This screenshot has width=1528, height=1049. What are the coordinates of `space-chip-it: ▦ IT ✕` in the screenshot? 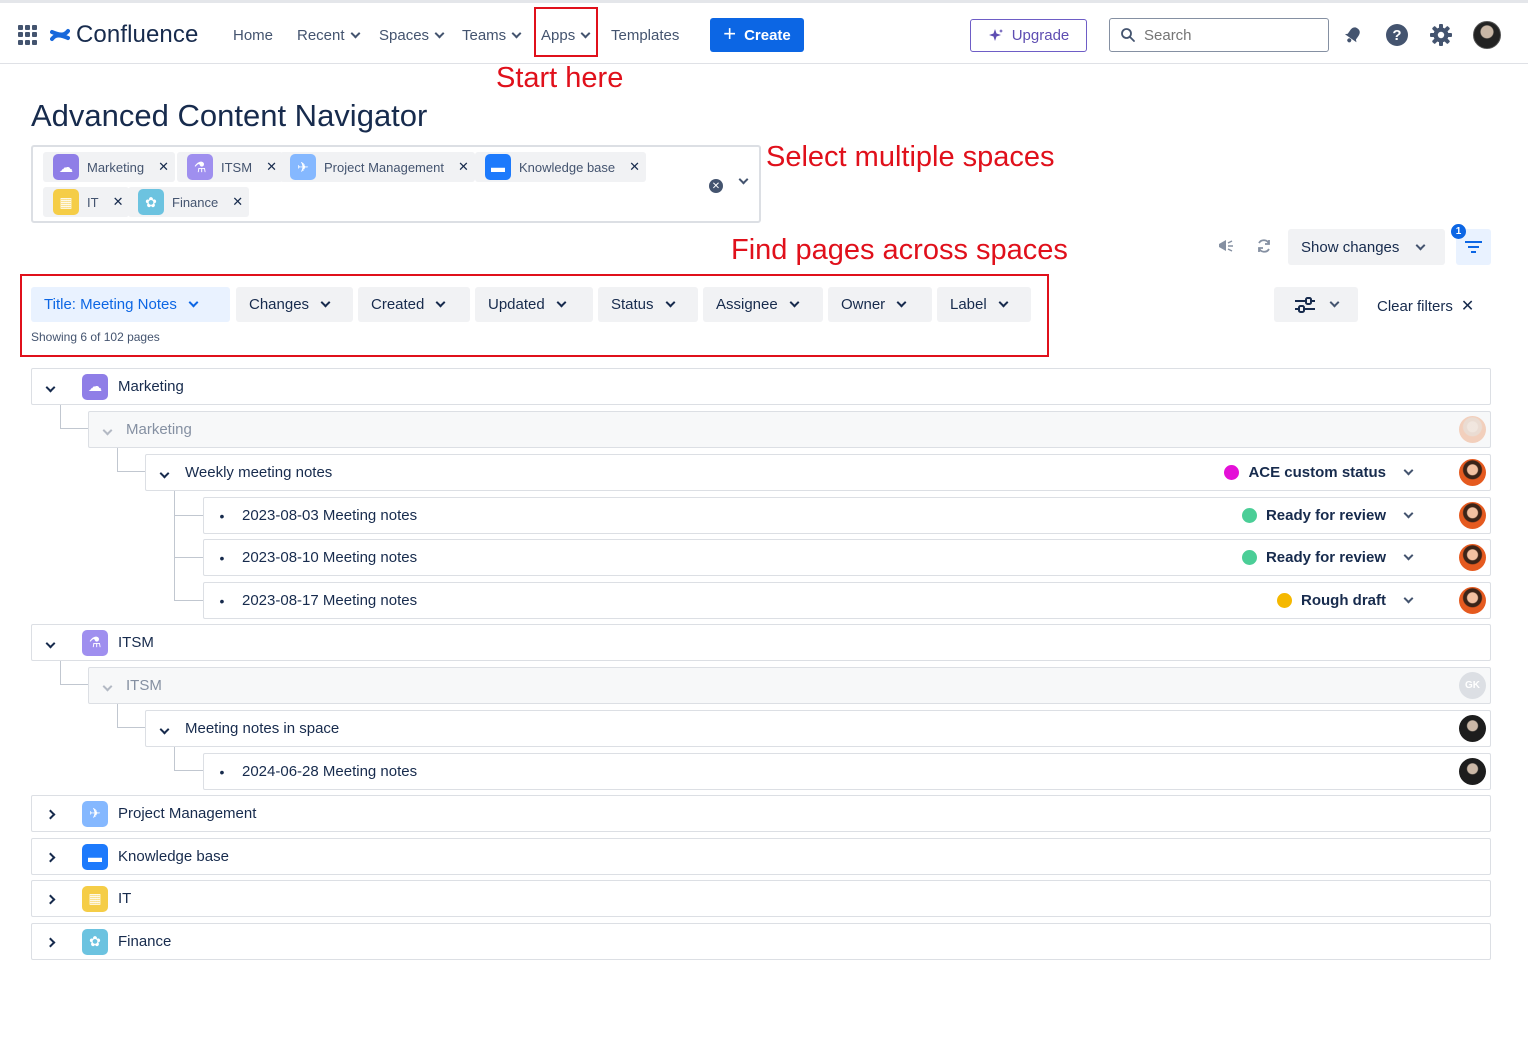 It's located at (86, 202).